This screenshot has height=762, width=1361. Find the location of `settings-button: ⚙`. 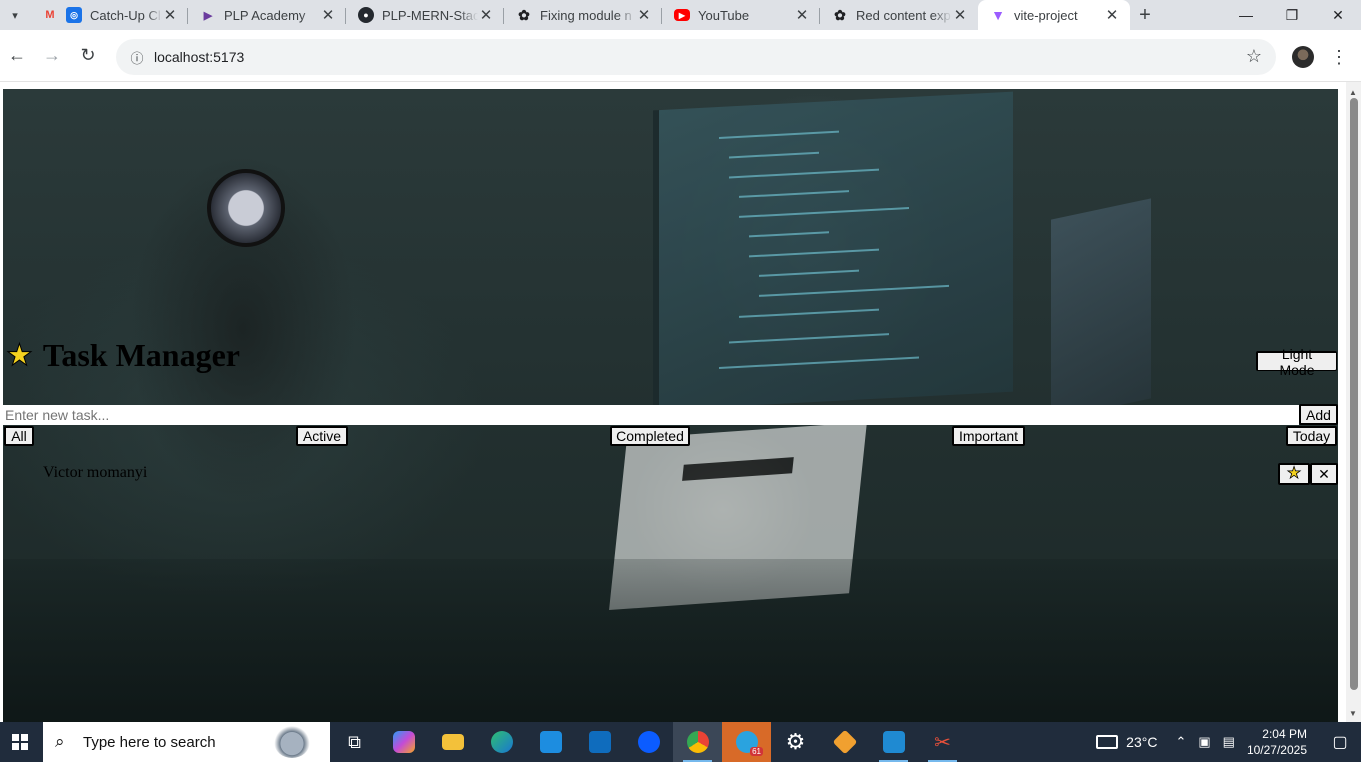

settings-button: ⚙ is located at coordinates (795, 742).